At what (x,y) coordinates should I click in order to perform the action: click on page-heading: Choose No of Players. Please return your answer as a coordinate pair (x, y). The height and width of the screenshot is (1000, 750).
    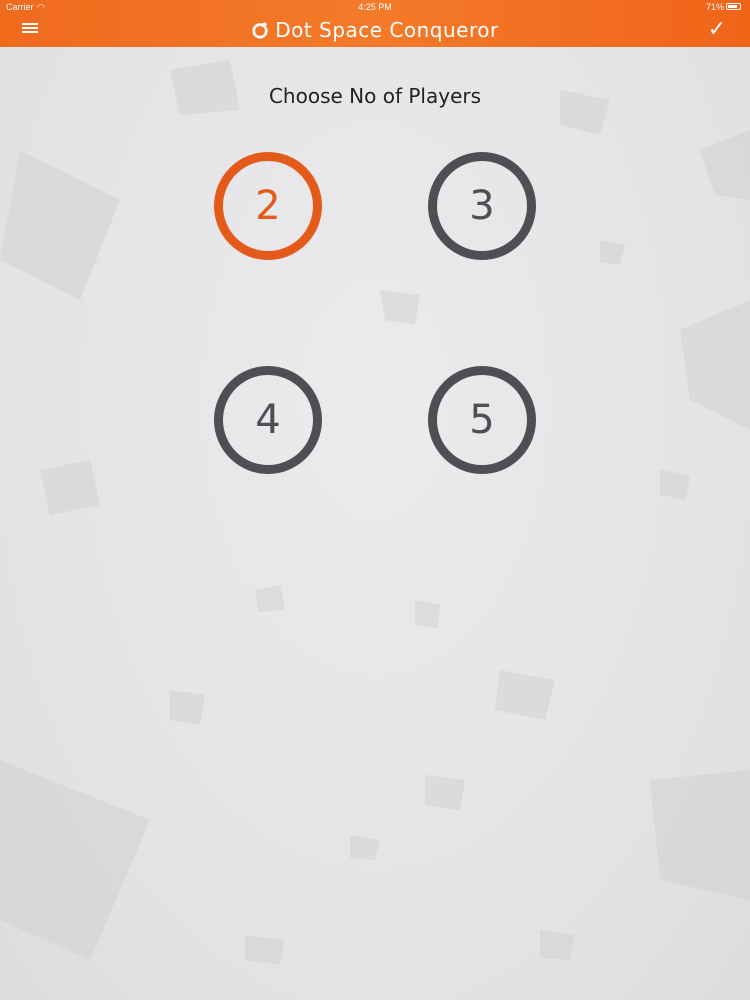
    Looking at the image, I should click on (375, 96).